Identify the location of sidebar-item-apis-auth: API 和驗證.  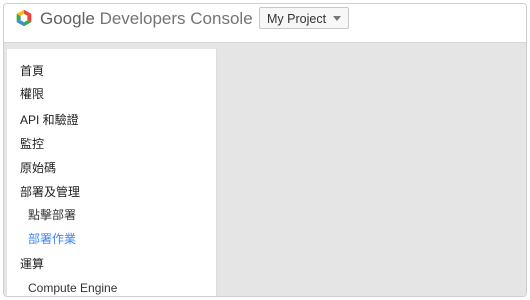
(49, 120).